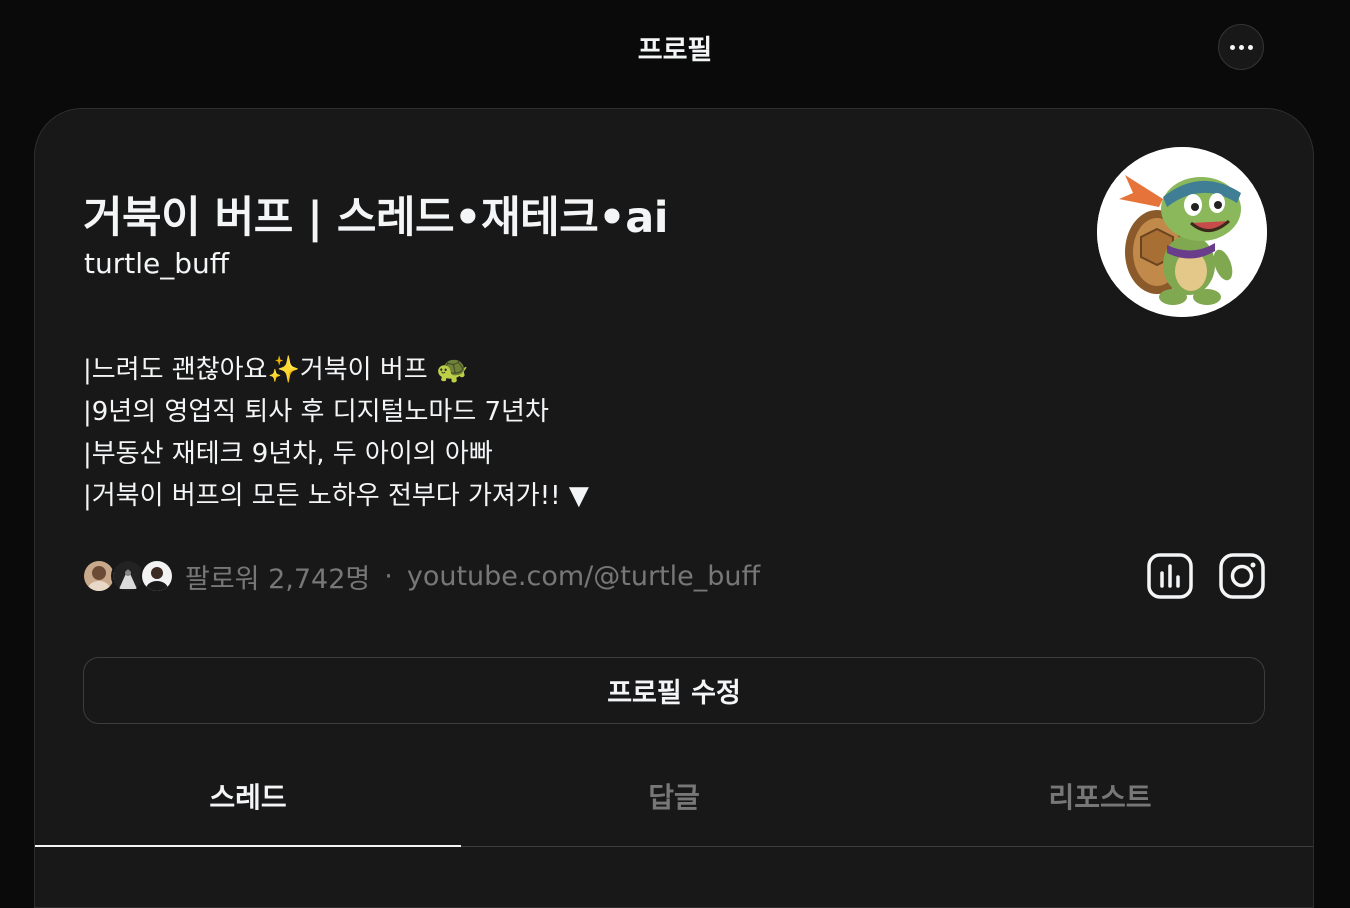 The width and height of the screenshot is (1350, 908). I want to click on page-title: 프로필, so click(675, 50).